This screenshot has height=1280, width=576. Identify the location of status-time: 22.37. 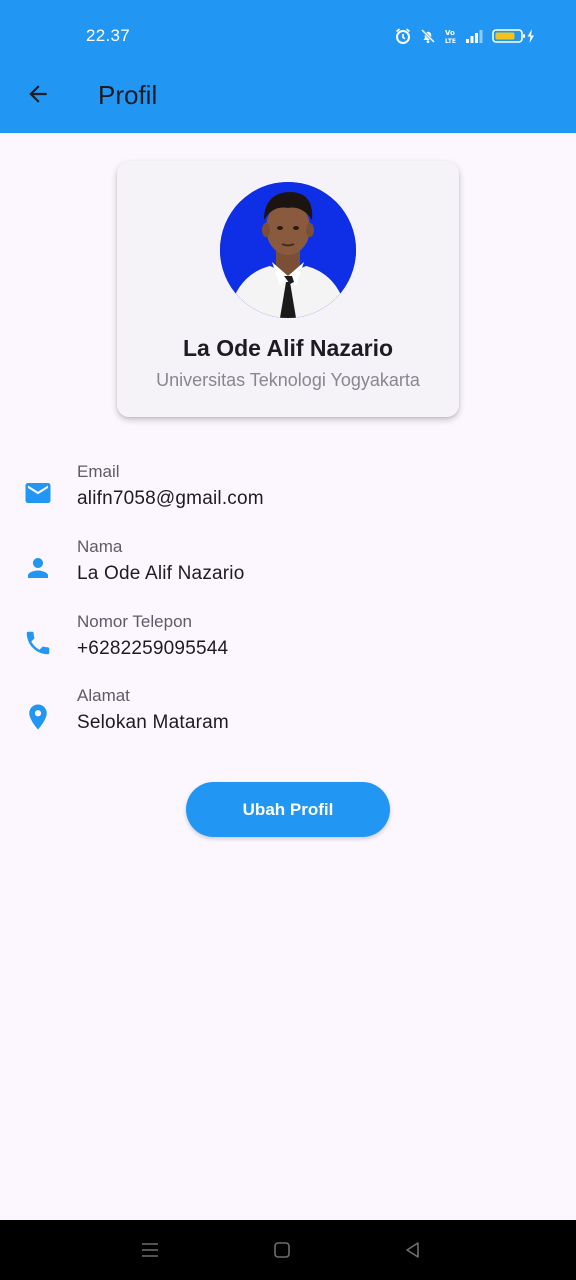
(108, 35).